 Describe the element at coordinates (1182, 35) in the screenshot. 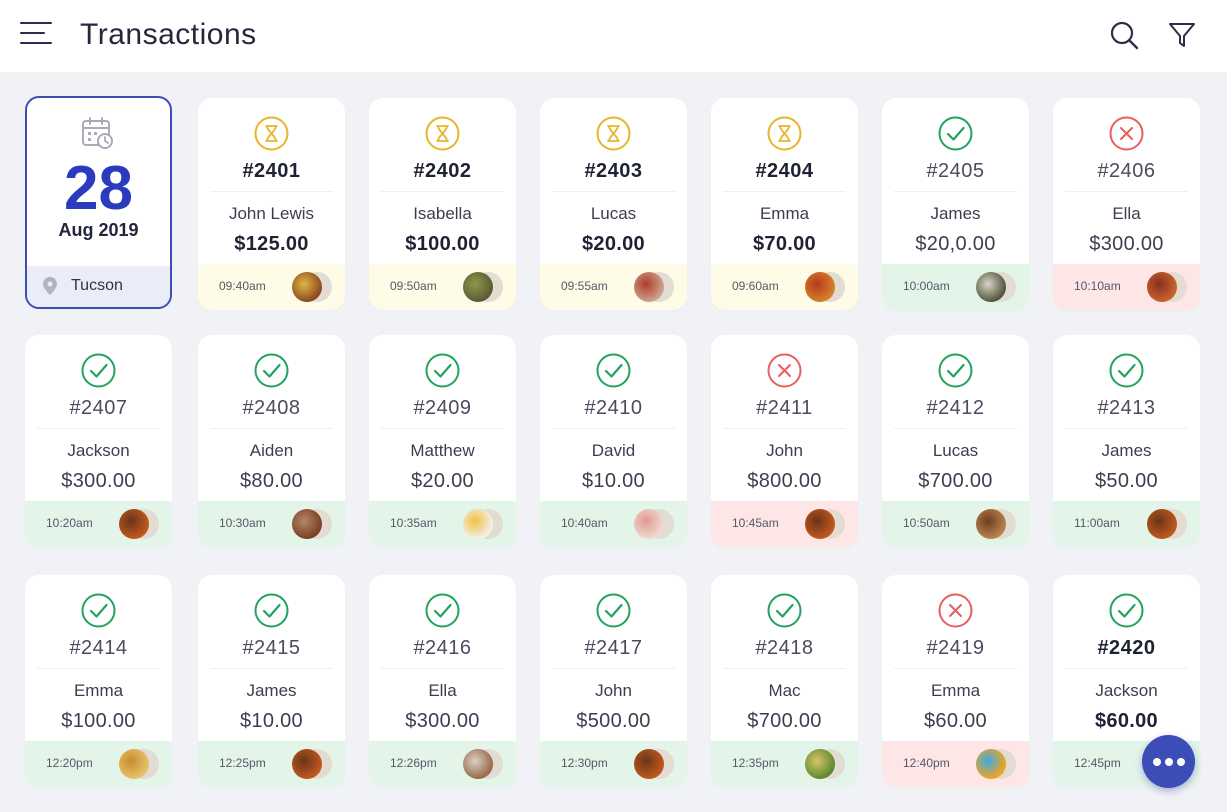

I see `filter-icon` at that location.